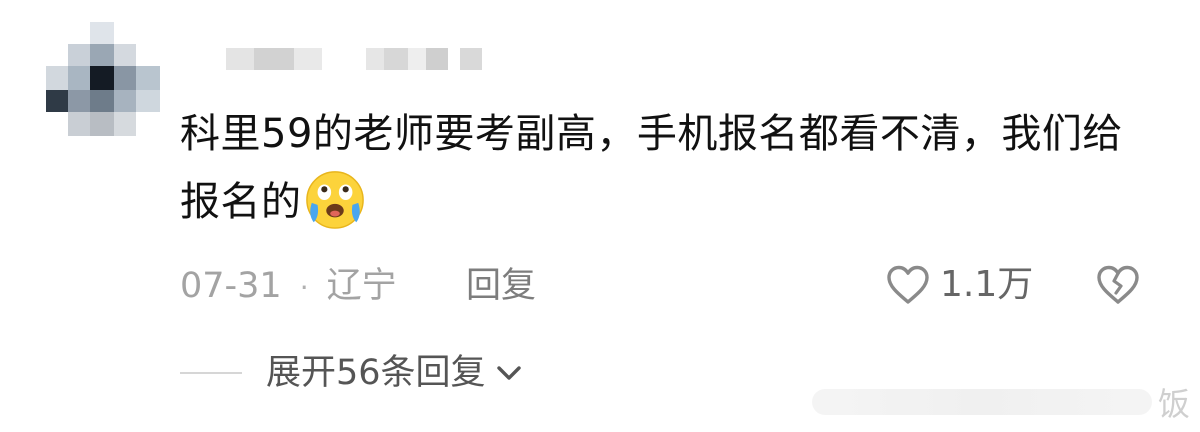  Describe the element at coordinates (288, 286) in the screenshot. I see `comment-meta: 07-31 · 辽宁` at that location.